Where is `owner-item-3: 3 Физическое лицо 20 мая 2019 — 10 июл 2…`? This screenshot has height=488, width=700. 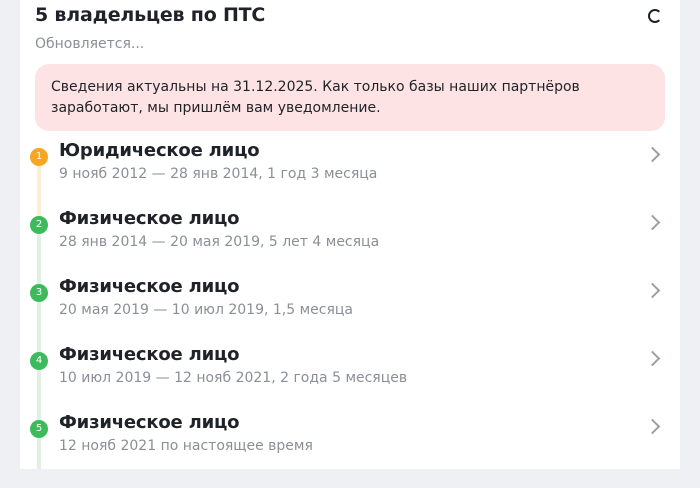 owner-item-3: 3 Физическое лицо 20 мая 2019 — 10 июл 2… is located at coordinates (350, 314).